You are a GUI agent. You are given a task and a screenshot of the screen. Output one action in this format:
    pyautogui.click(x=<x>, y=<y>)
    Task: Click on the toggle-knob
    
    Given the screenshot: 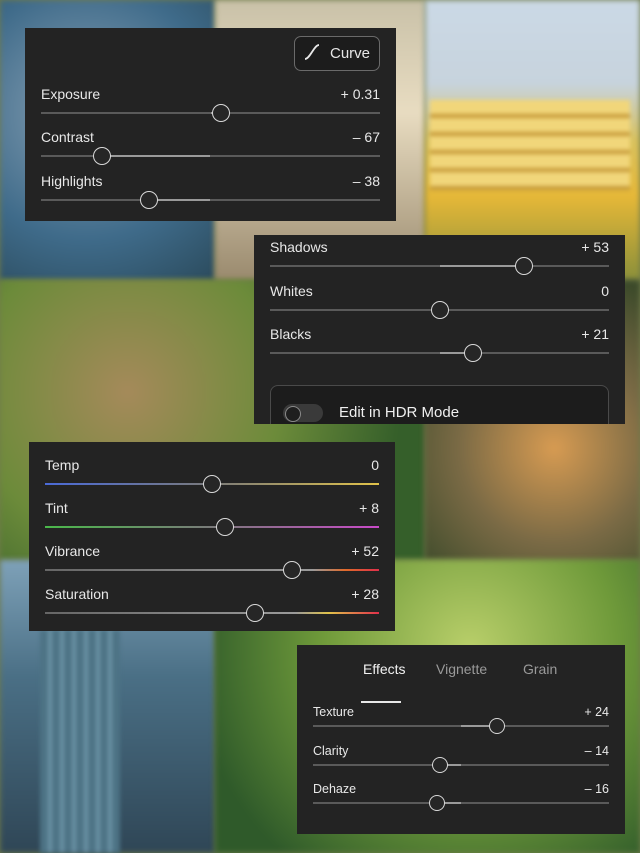 What is the action you would take?
    pyautogui.click(x=293, y=414)
    